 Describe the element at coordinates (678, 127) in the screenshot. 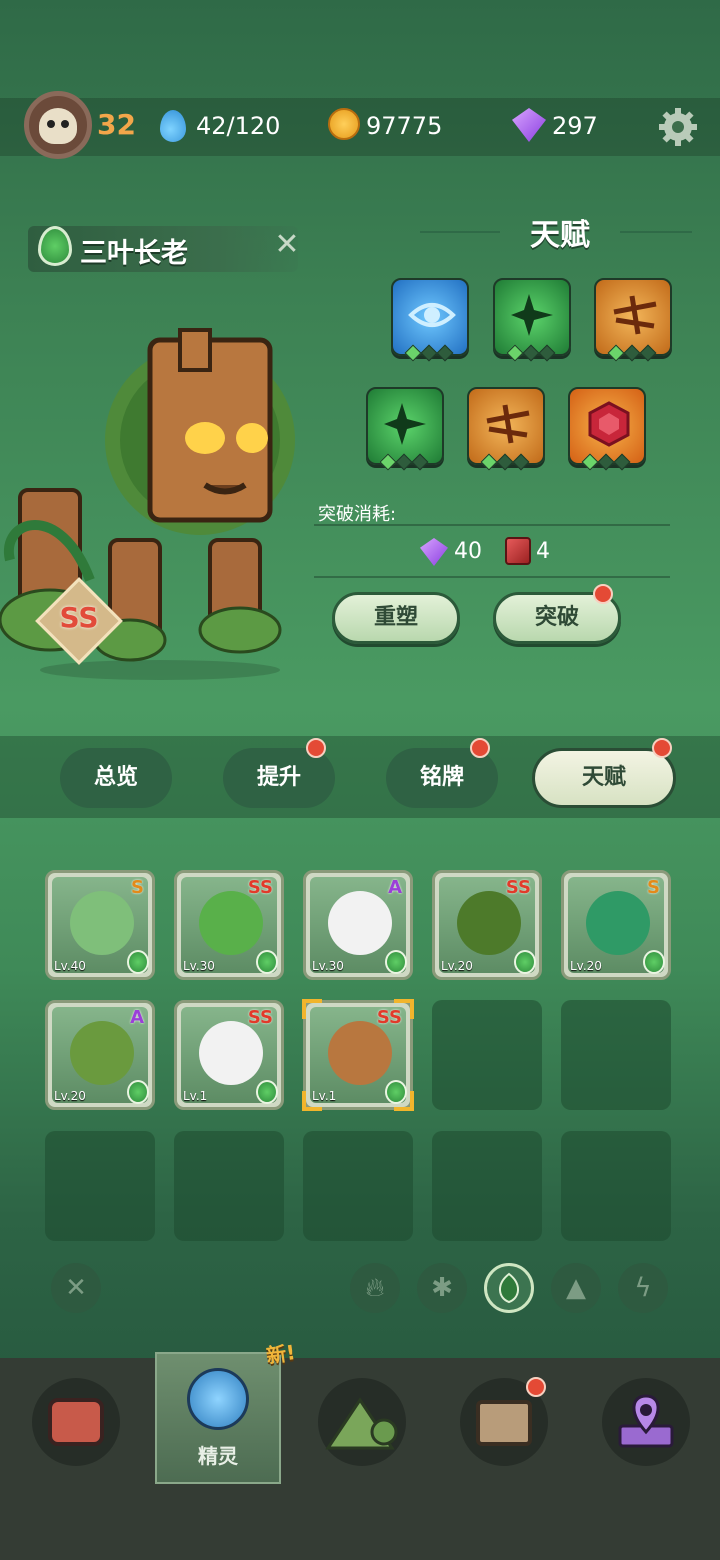

I see `gear-icon` at that location.